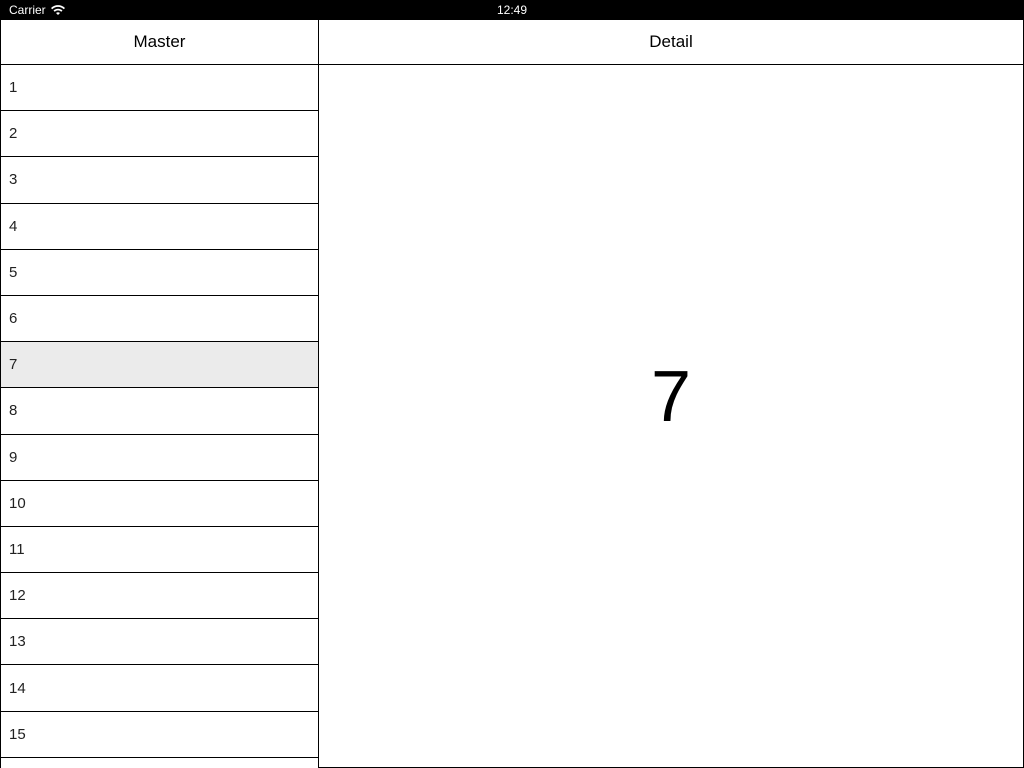 Image resolution: width=1024 pixels, height=768 pixels. Describe the element at coordinates (671, 397) in the screenshot. I see `detail-value-label: 7` at that location.